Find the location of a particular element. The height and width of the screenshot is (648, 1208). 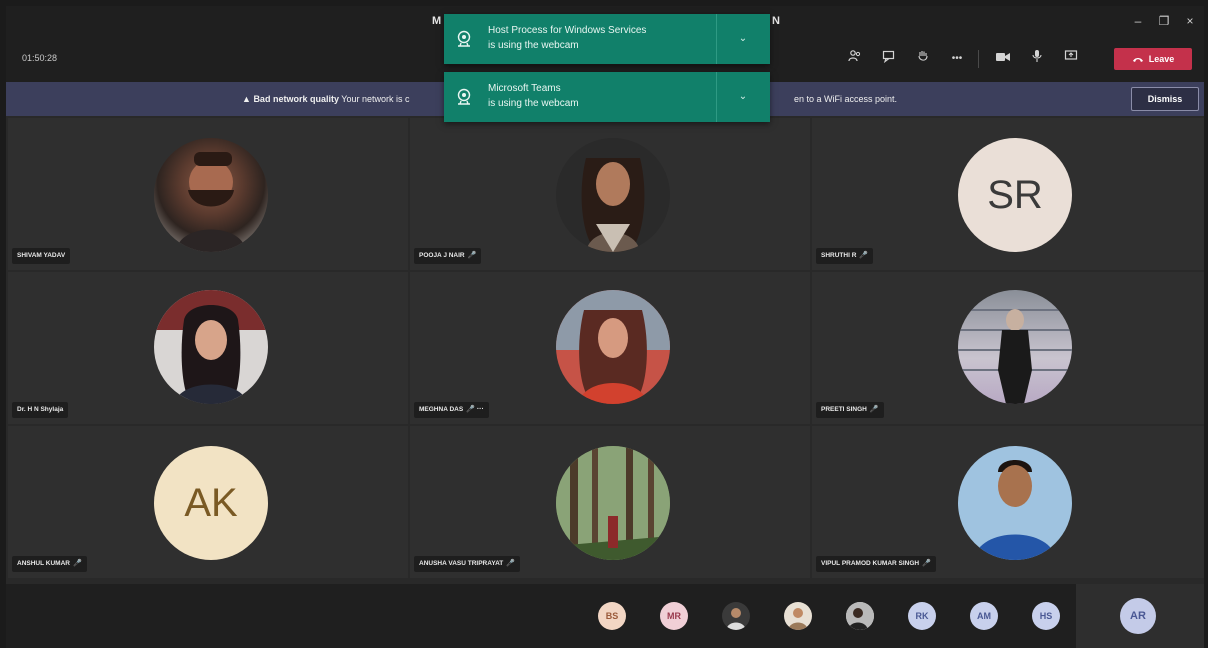

participant-name-tag: MEGHNA DAS 🎤 ··· is located at coordinates (451, 410).